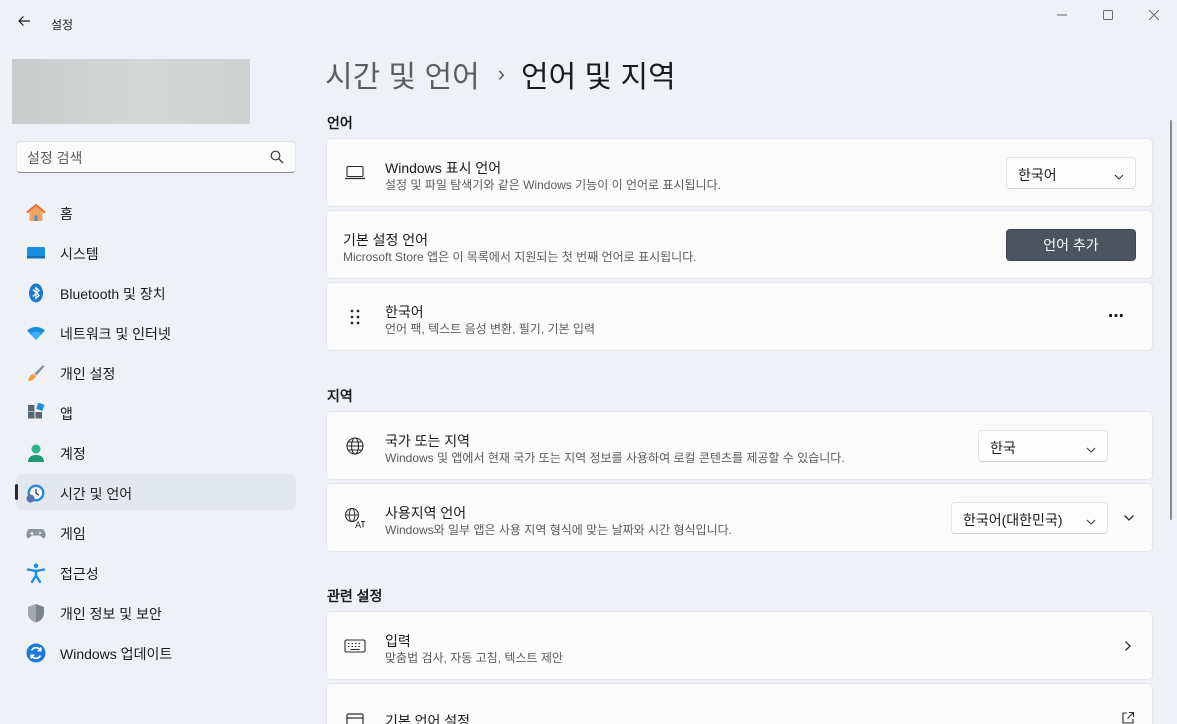 The width and height of the screenshot is (1177, 724). I want to click on gamepad-icon, so click(36, 533).